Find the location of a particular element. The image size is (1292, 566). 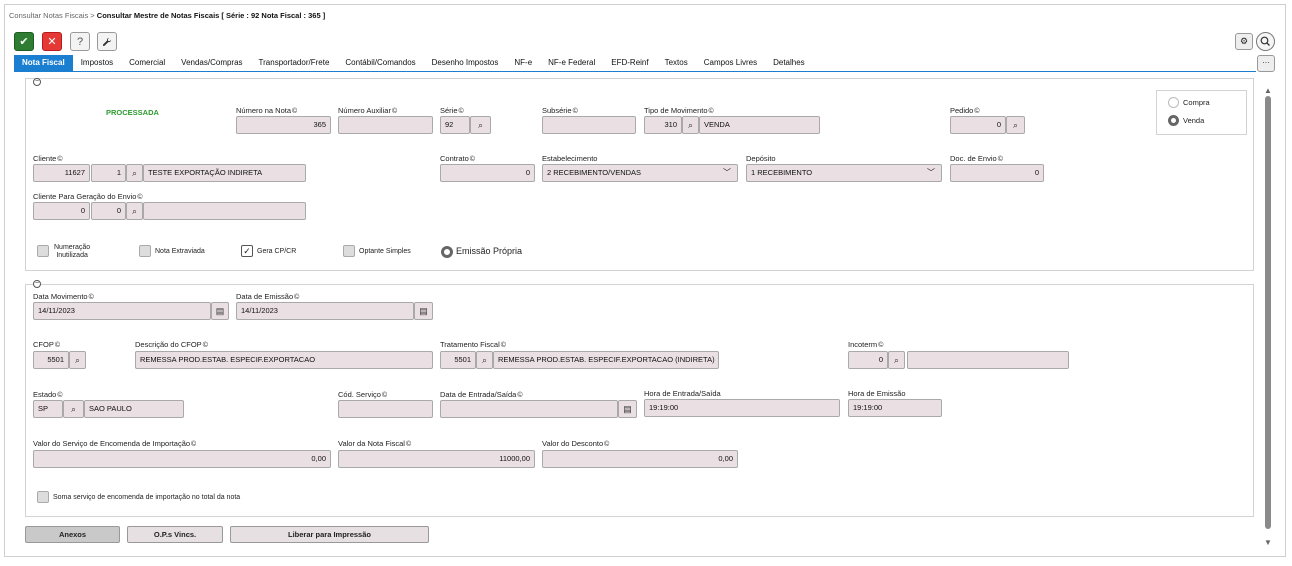

cliente-envio-search-icon: ⌕ is located at coordinates (134, 211).